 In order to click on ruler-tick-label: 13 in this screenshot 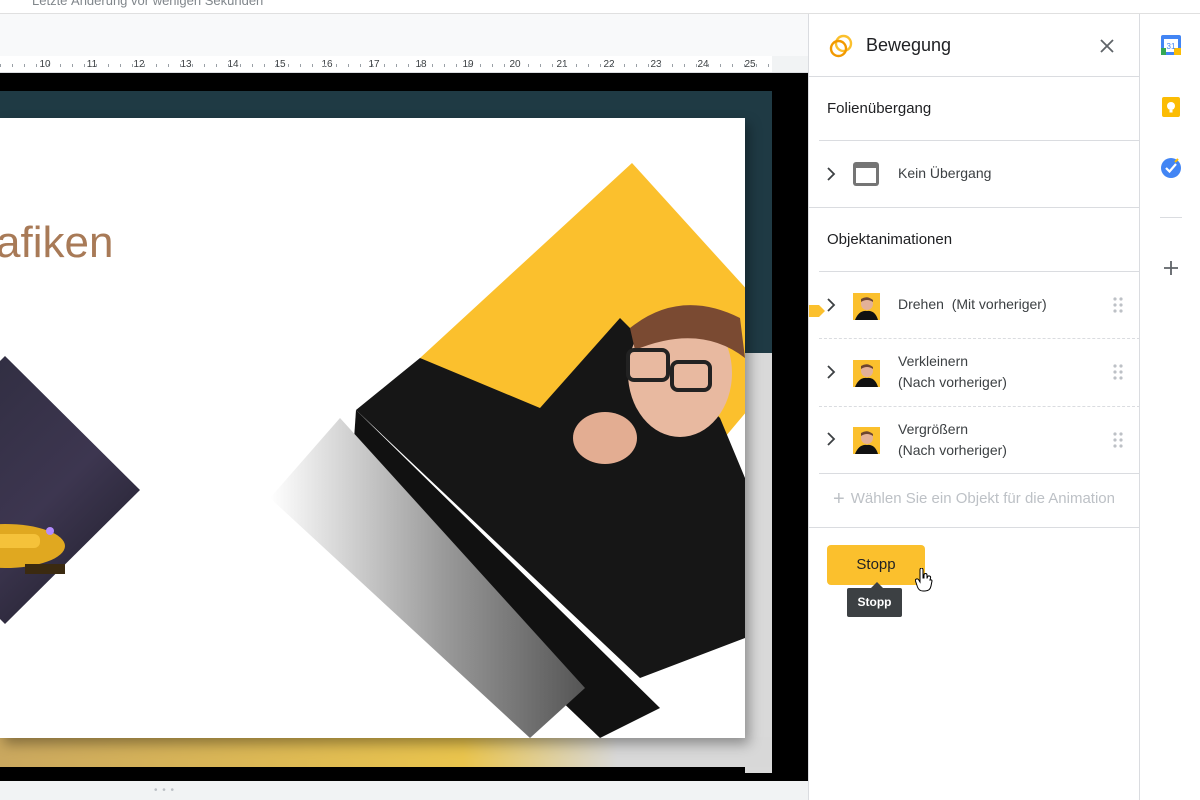, I will do `click(186, 64)`.